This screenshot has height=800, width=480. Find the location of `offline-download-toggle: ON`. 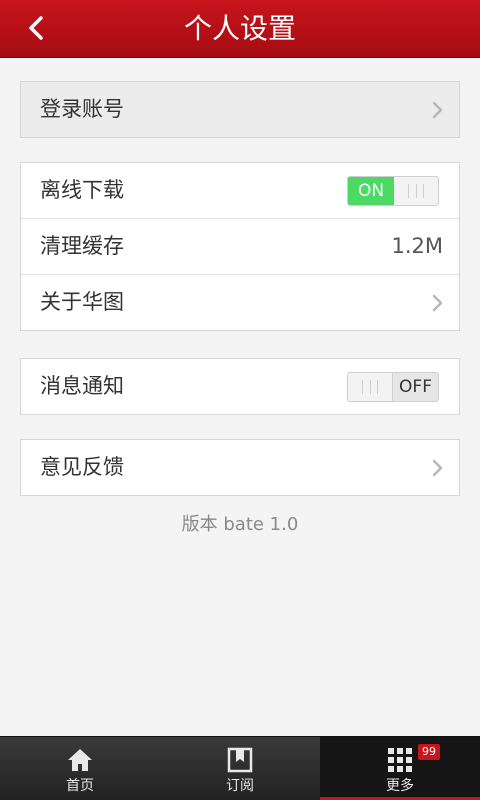

offline-download-toggle: ON is located at coordinates (393, 191).